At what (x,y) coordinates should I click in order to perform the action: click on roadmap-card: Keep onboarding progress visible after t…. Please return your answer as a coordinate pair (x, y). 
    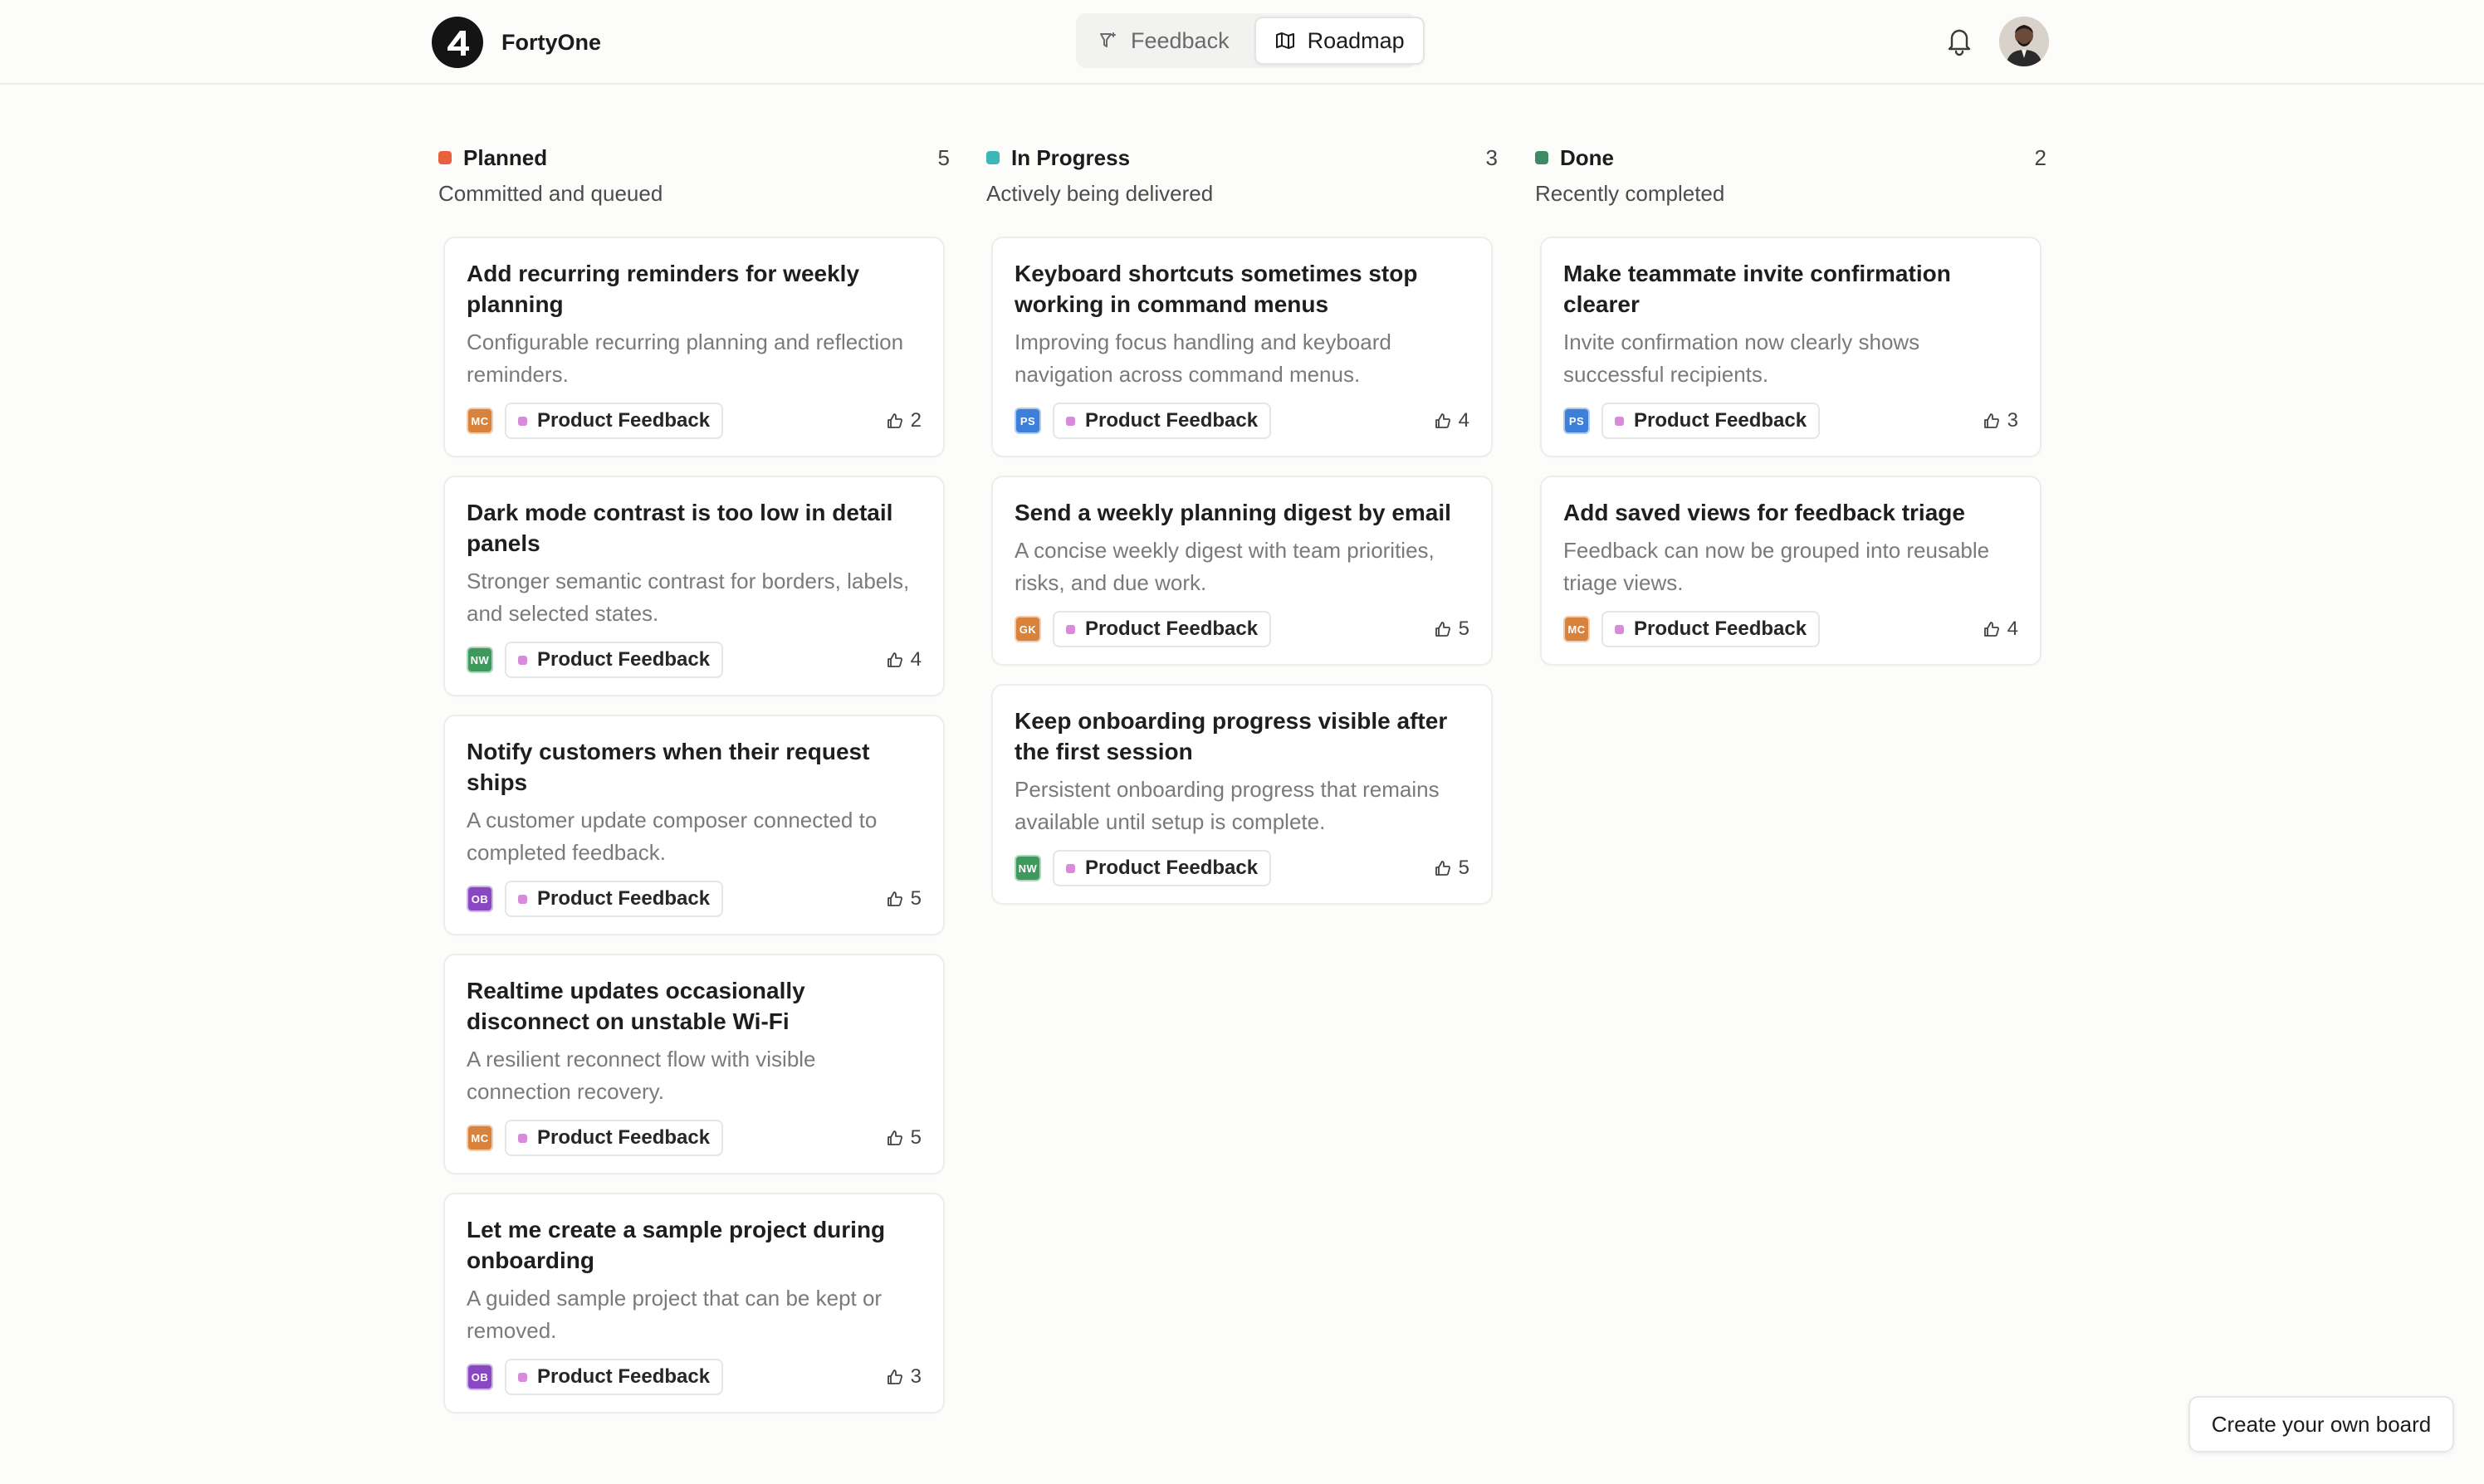
    Looking at the image, I should click on (1242, 794).